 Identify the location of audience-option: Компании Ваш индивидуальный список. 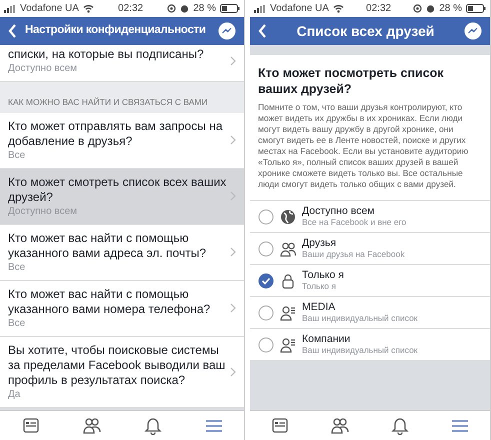
(370, 345).